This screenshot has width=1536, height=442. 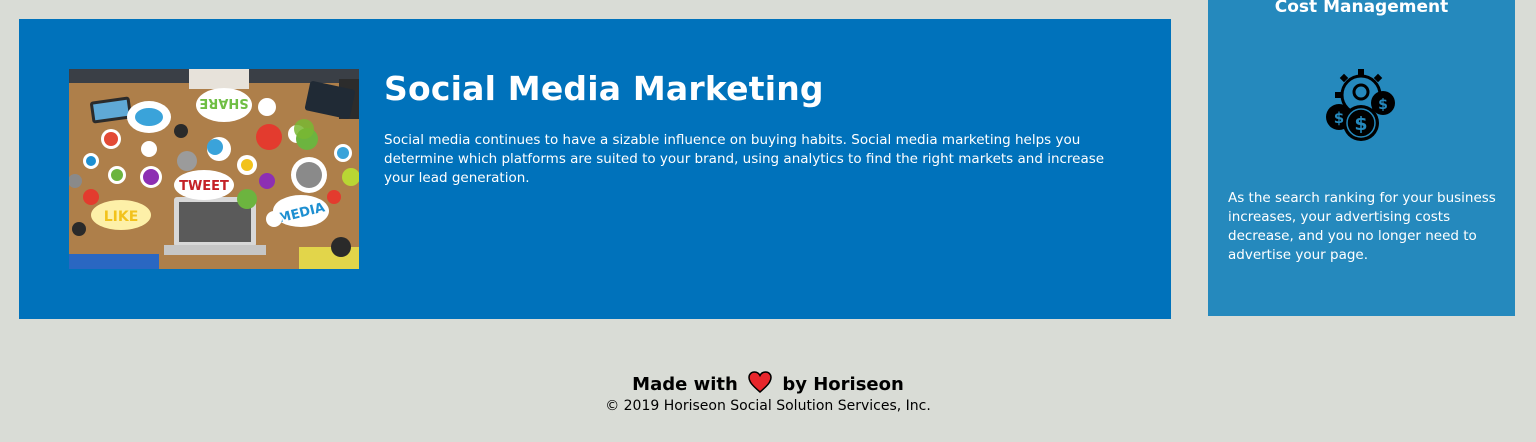 I want to click on cost-management-icon: $ $ $, so click(x=1361, y=105).